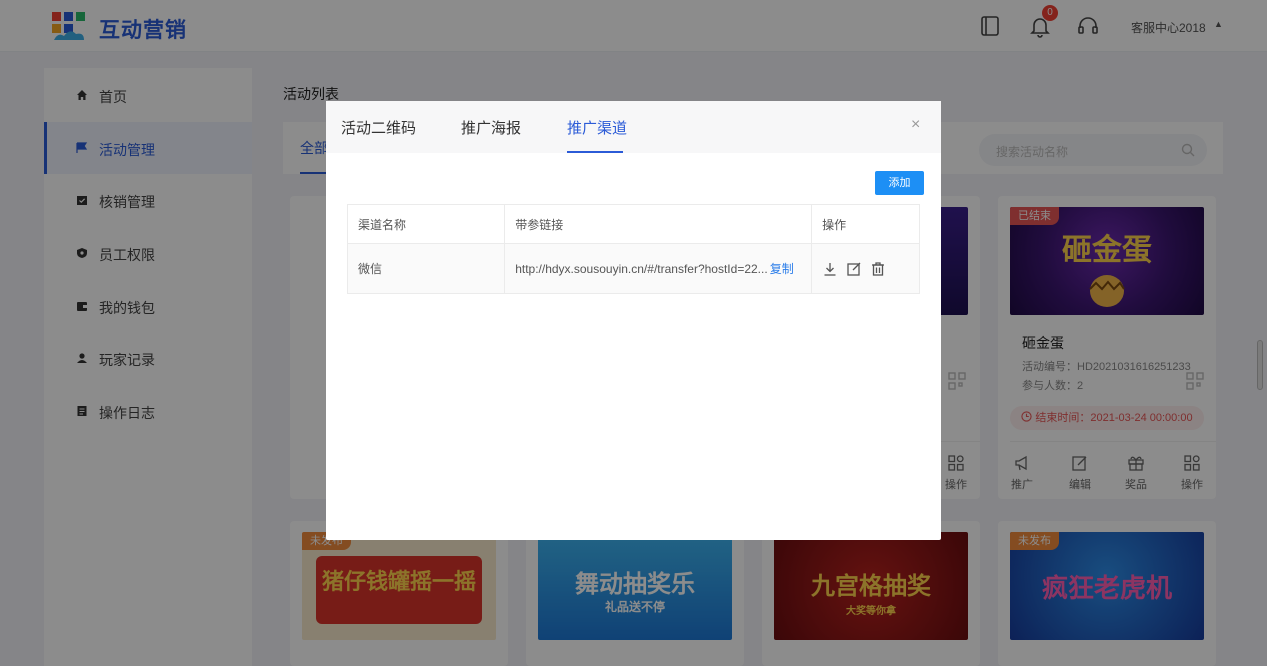  I want to click on column-header-actions: 操作, so click(865, 224).